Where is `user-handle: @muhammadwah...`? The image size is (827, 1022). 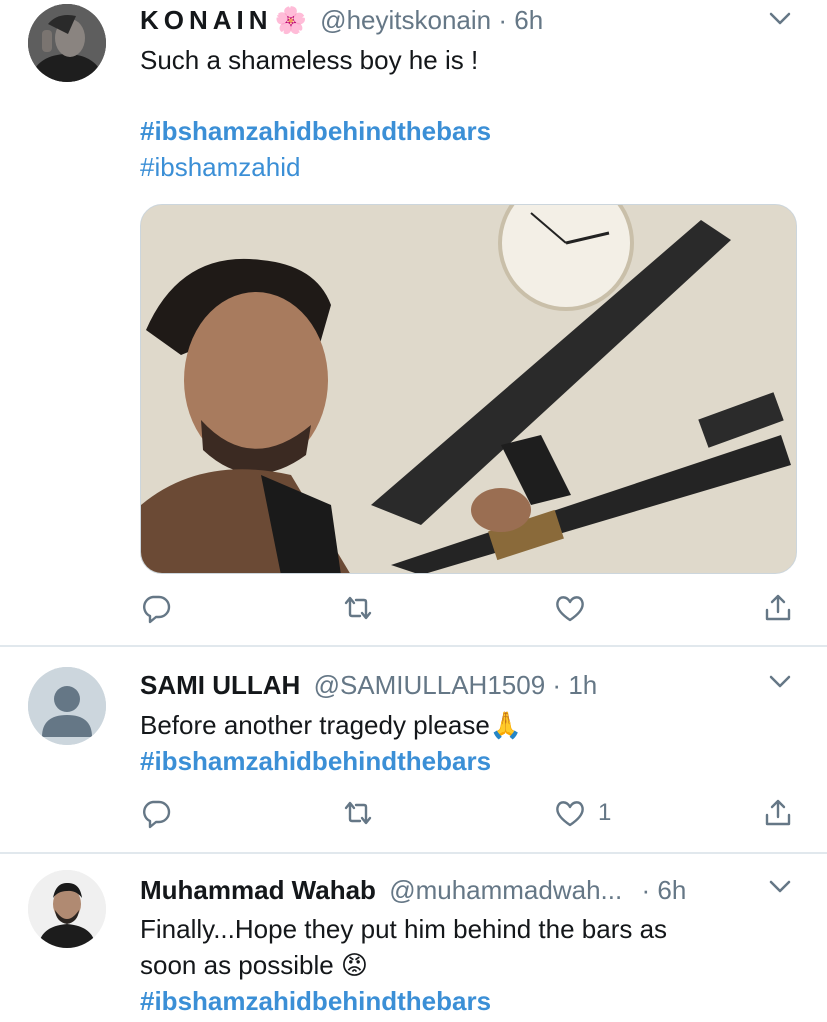 user-handle: @muhammadwah... is located at coordinates (505, 890).